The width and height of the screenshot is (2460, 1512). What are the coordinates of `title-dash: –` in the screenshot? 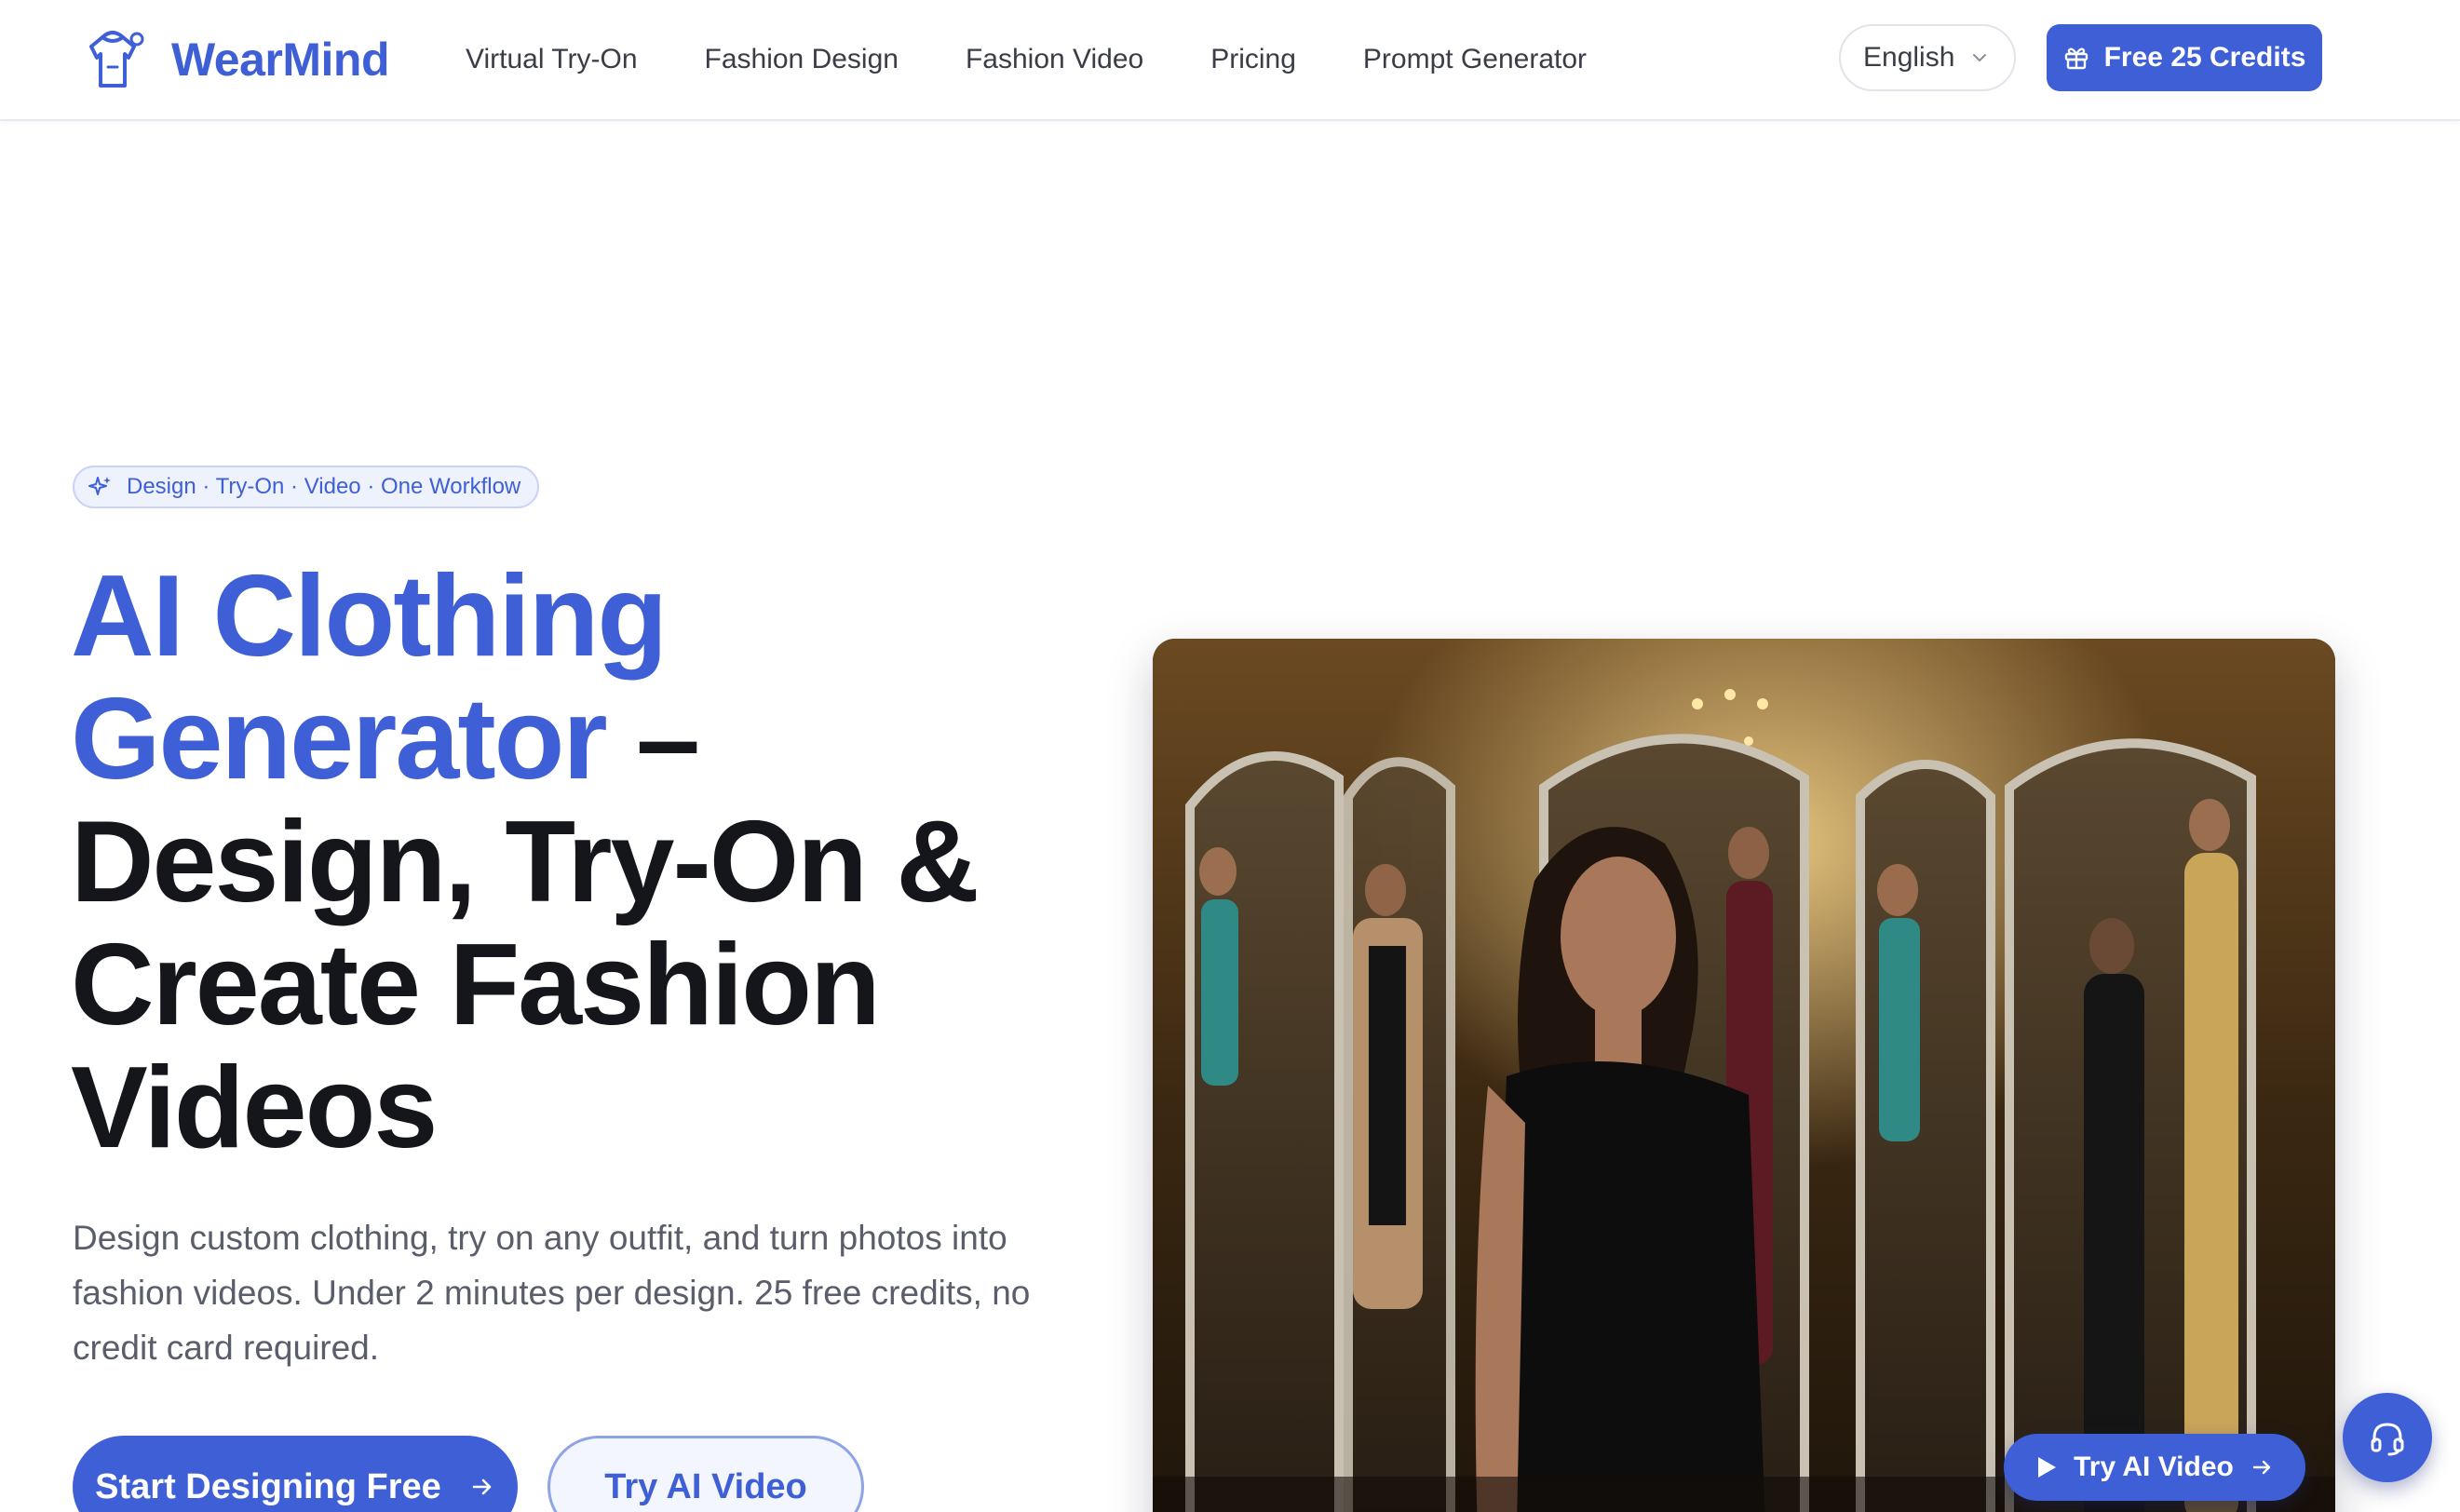 It's located at (652, 739).